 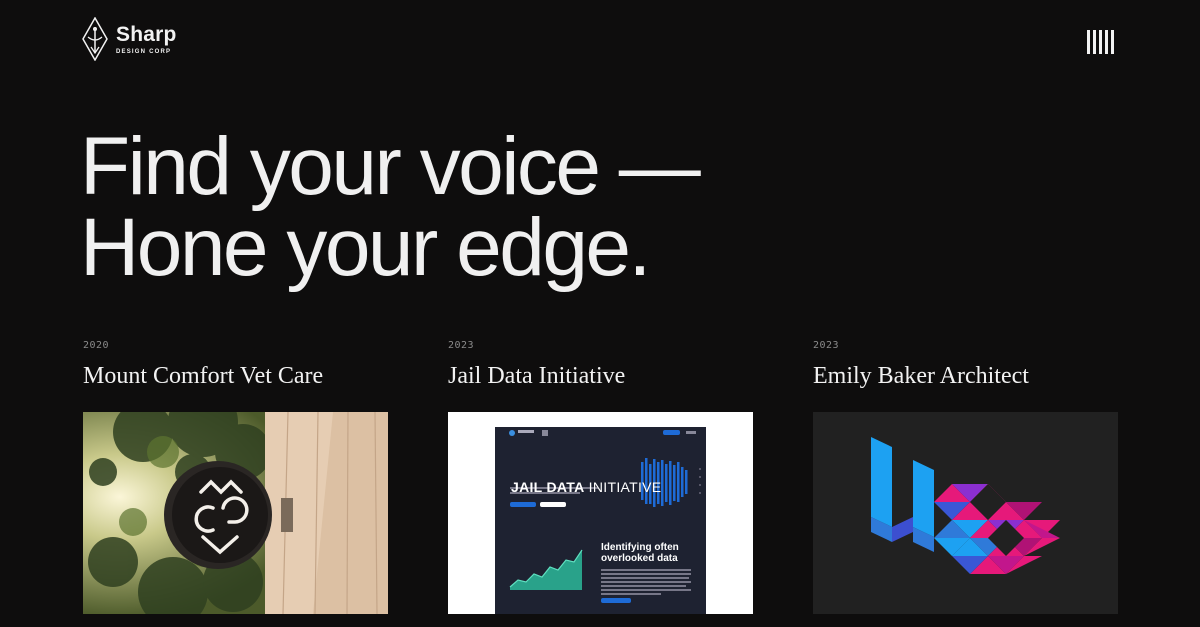 What do you see at coordinates (548, 487) in the screenshot?
I see `mockup-heading-bold: JAIL DATA` at bounding box center [548, 487].